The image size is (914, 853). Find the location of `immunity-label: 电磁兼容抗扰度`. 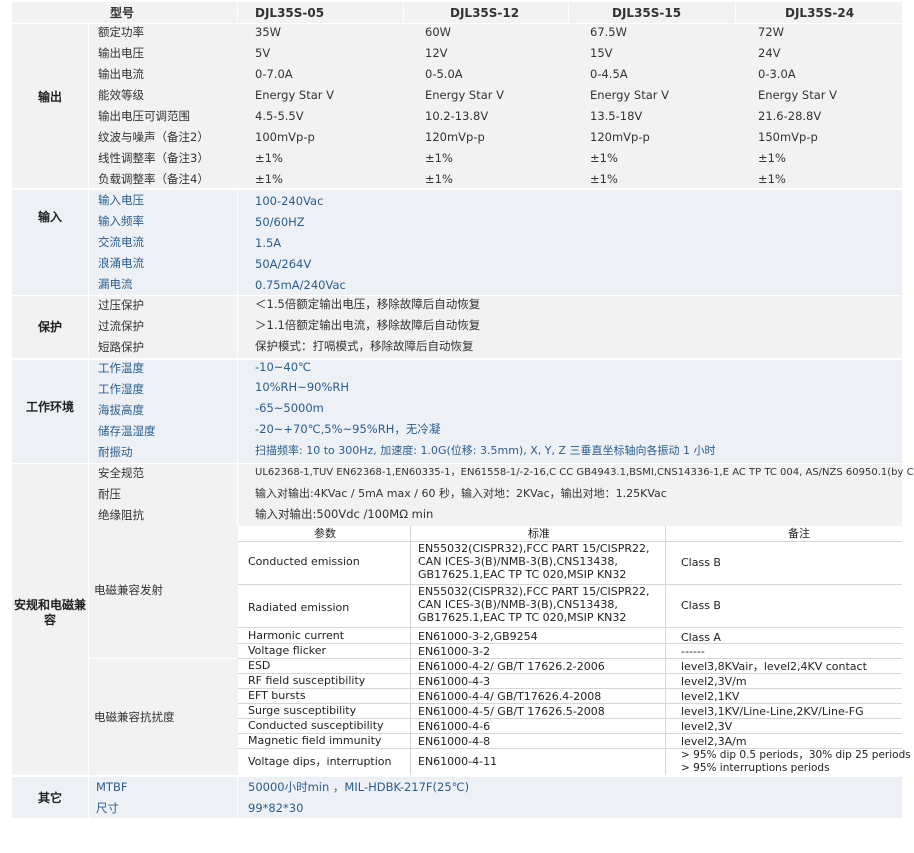

immunity-label: 电磁兼容抗扰度 is located at coordinates (134, 717).